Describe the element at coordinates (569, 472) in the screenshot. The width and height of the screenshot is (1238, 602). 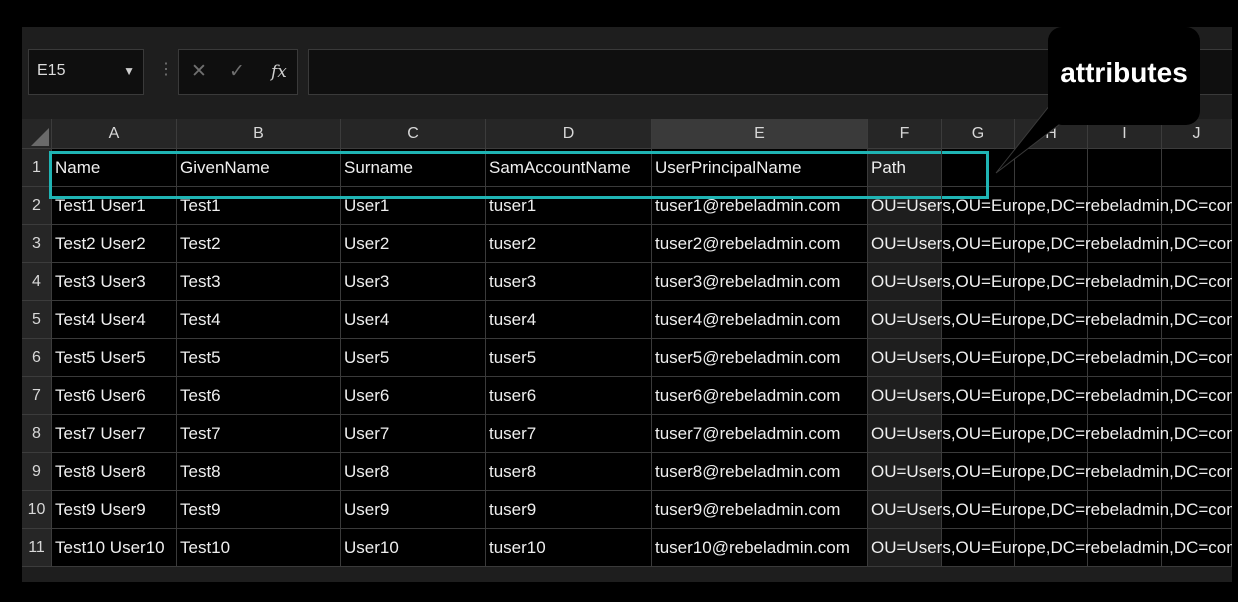
I see `cell-d9: tuser8` at that location.